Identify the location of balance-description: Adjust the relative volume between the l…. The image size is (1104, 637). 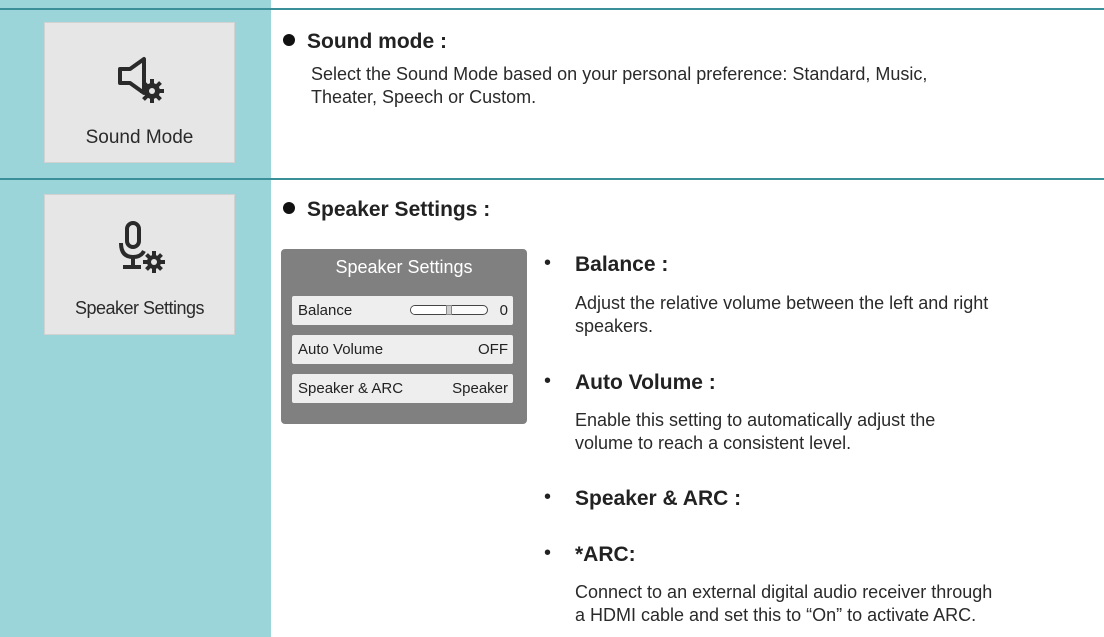
(781, 315).